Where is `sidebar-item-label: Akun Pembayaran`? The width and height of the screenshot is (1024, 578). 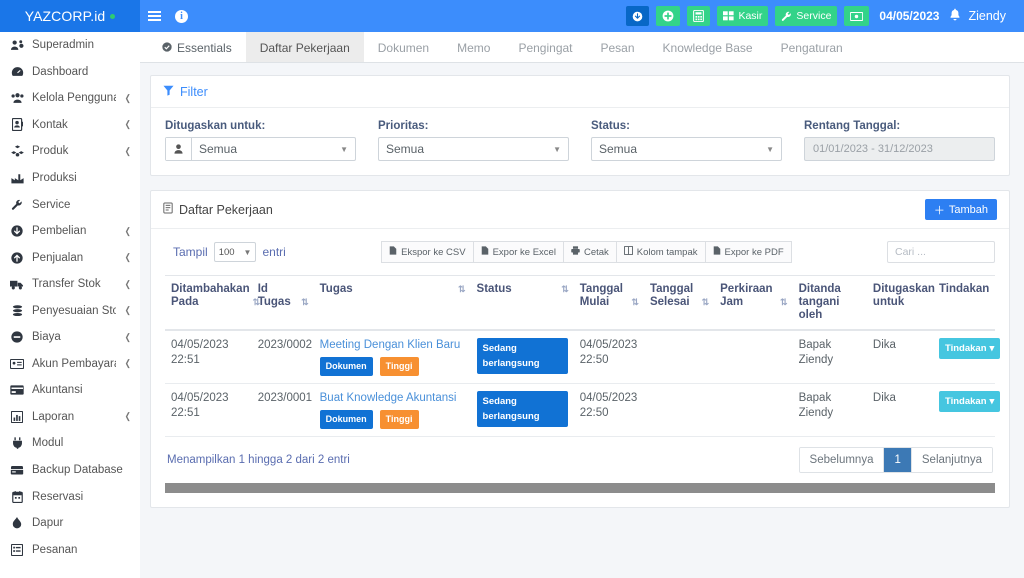
sidebar-item-label: Akun Pembayaran is located at coordinates (74, 363).